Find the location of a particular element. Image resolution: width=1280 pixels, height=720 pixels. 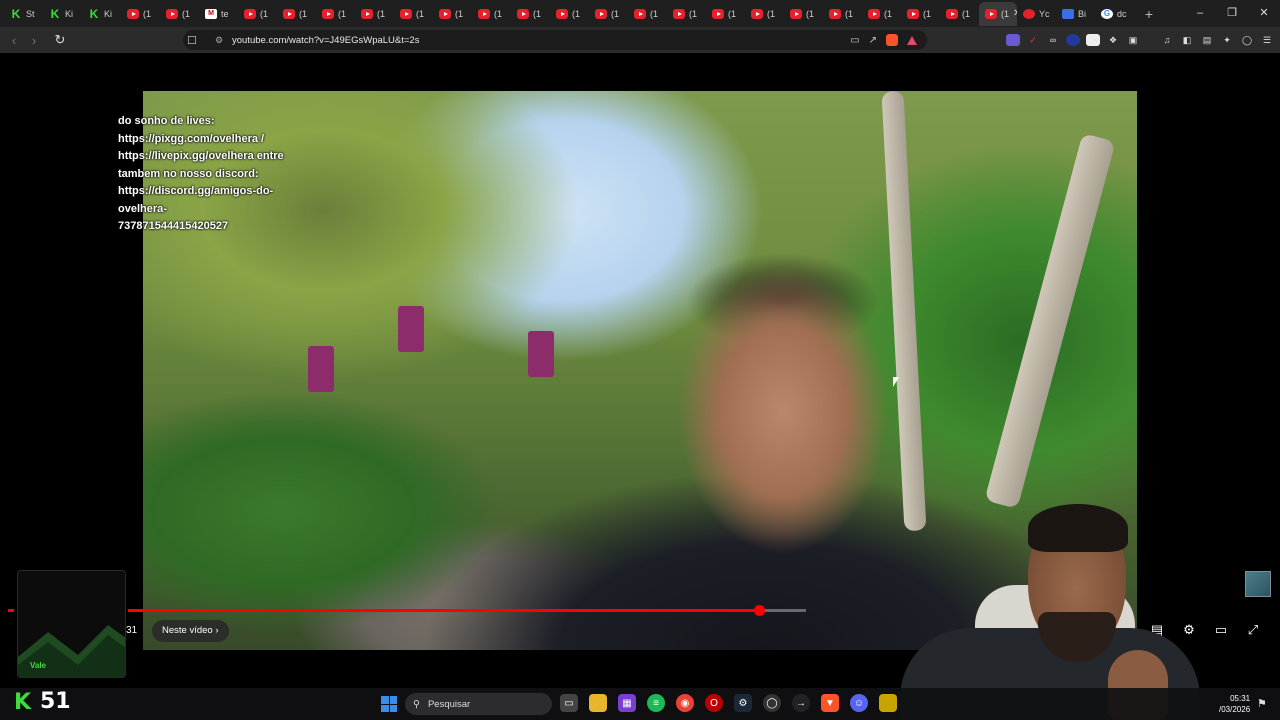

puzzle-icon: ❖ is located at coordinates (1113, 40).